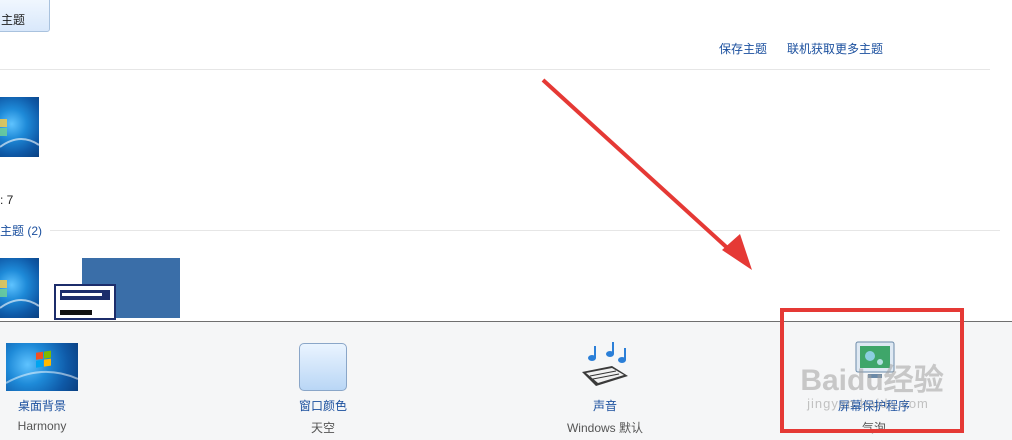 The height and width of the screenshot is (440, 1012). I want to click on annotation-arrow, so click(646, 174).